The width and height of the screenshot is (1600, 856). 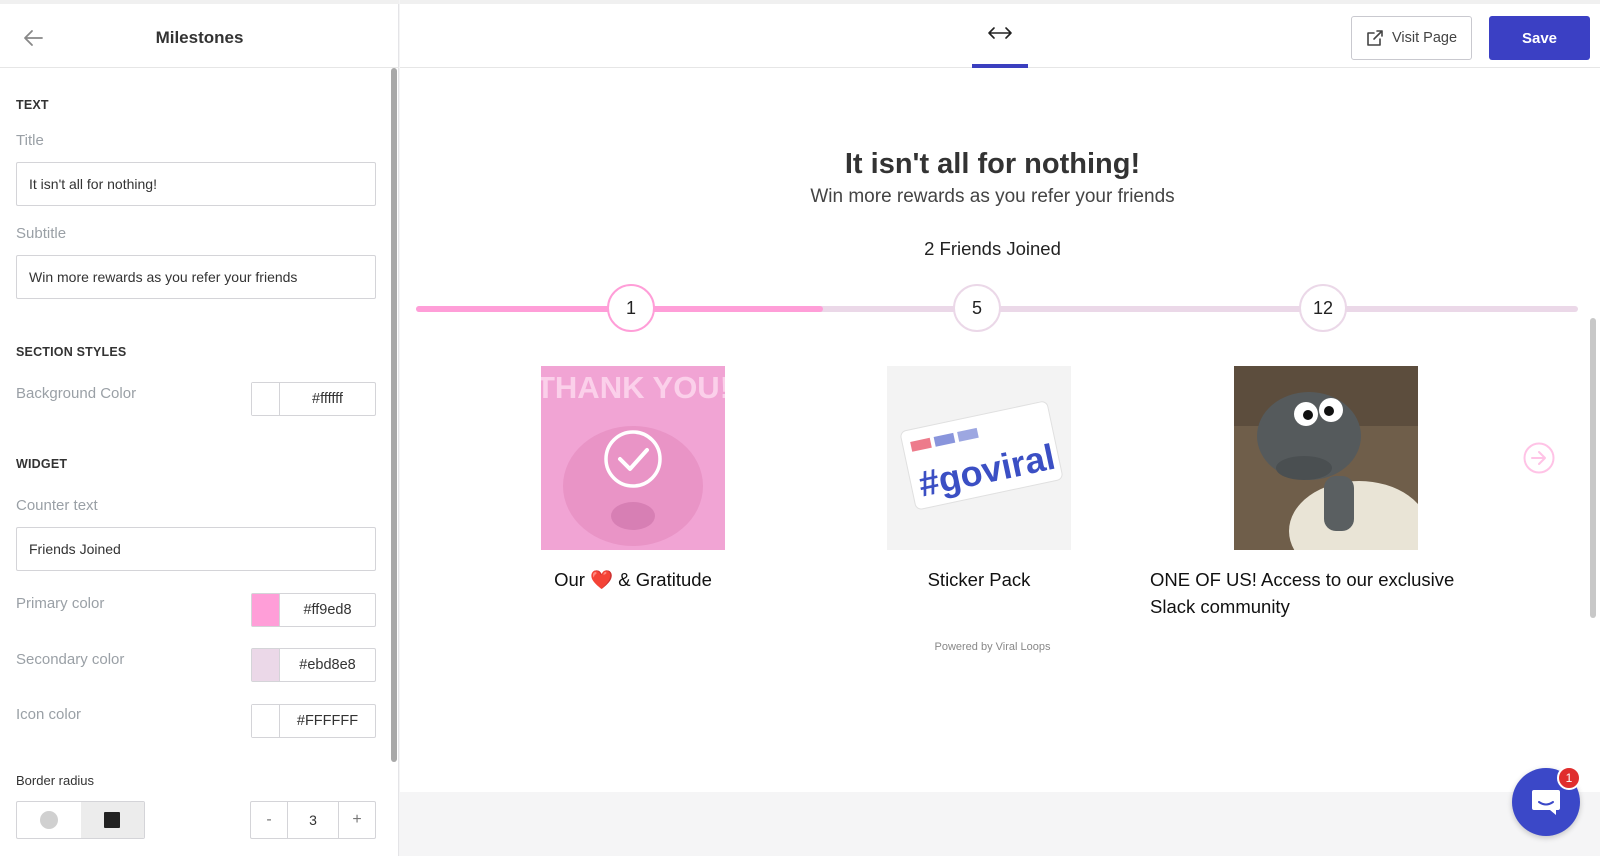 I want to click on milestone-circle-3: 12, so click(x=1323, y=308).